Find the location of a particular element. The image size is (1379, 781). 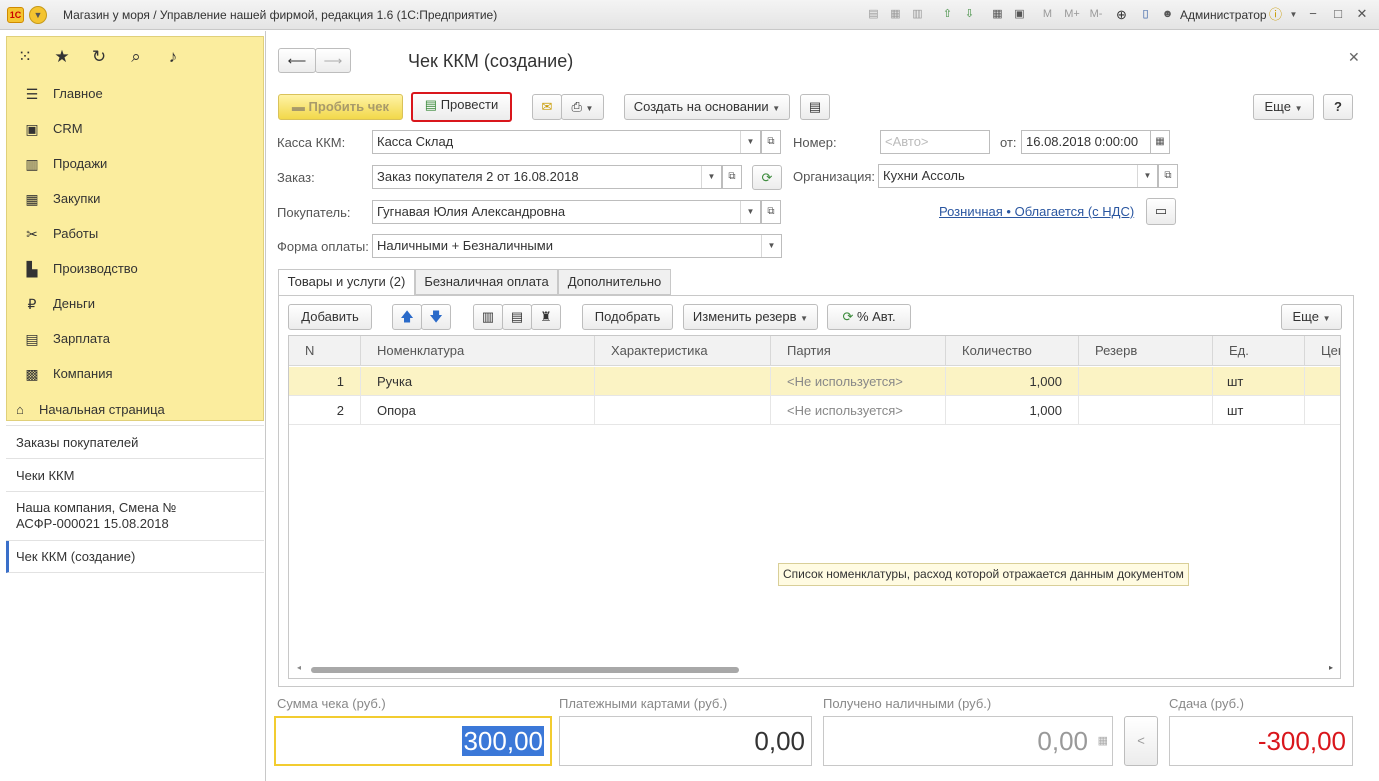

number-field: <Авто> is located at coordinates (935, 142).